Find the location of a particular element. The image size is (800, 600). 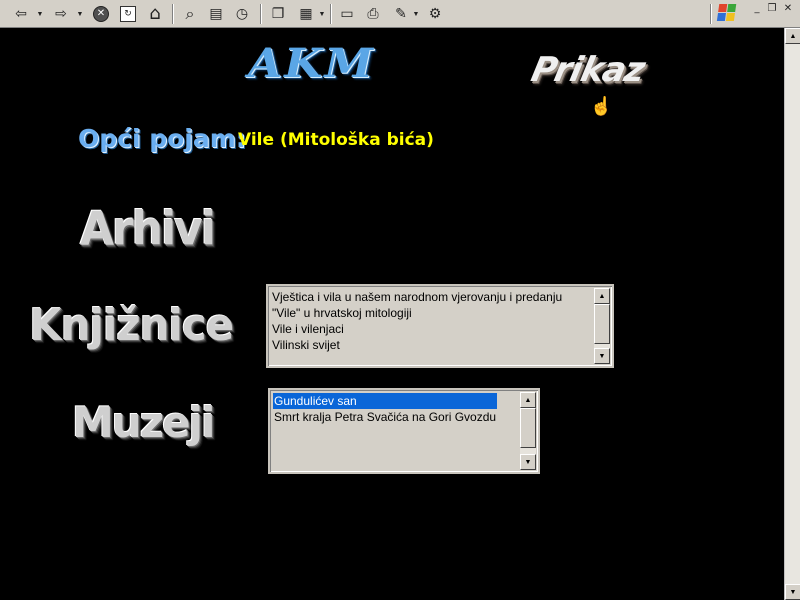

back-dropdown-icon: ▼ is located at coordinates (40, 14).